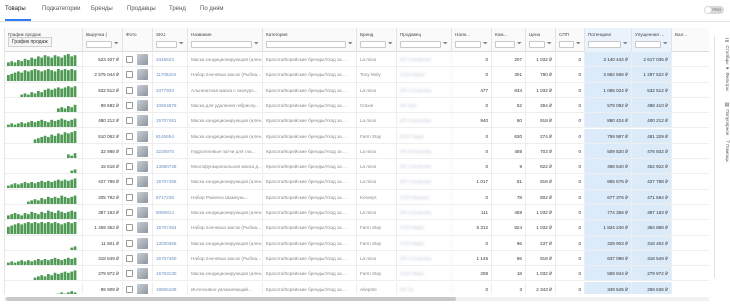 The width and height of the screenshot is (730, 308). What do you see at coordinates (170, 74) in the screenshot?
I see `cell-sku: 11705204` at bounding box center [170, 74].